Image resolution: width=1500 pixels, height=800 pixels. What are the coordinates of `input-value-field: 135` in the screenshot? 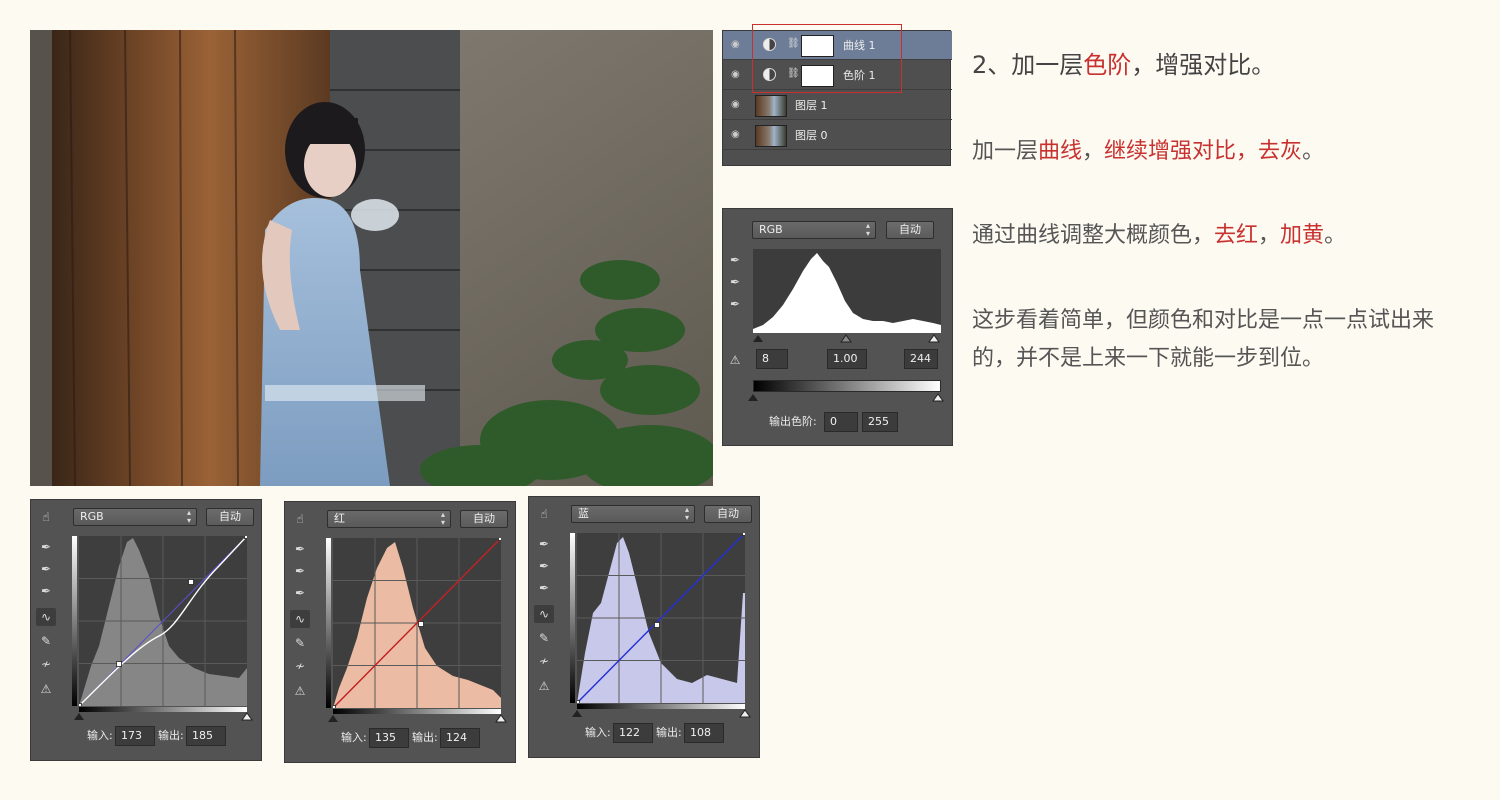 It's located at (389, 738).